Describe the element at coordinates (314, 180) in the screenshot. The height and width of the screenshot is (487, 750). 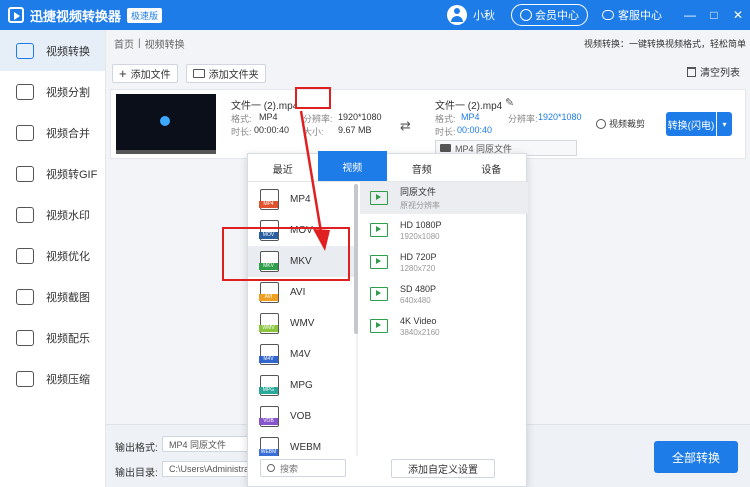
I see `annotation-arrow-icon` at that location.